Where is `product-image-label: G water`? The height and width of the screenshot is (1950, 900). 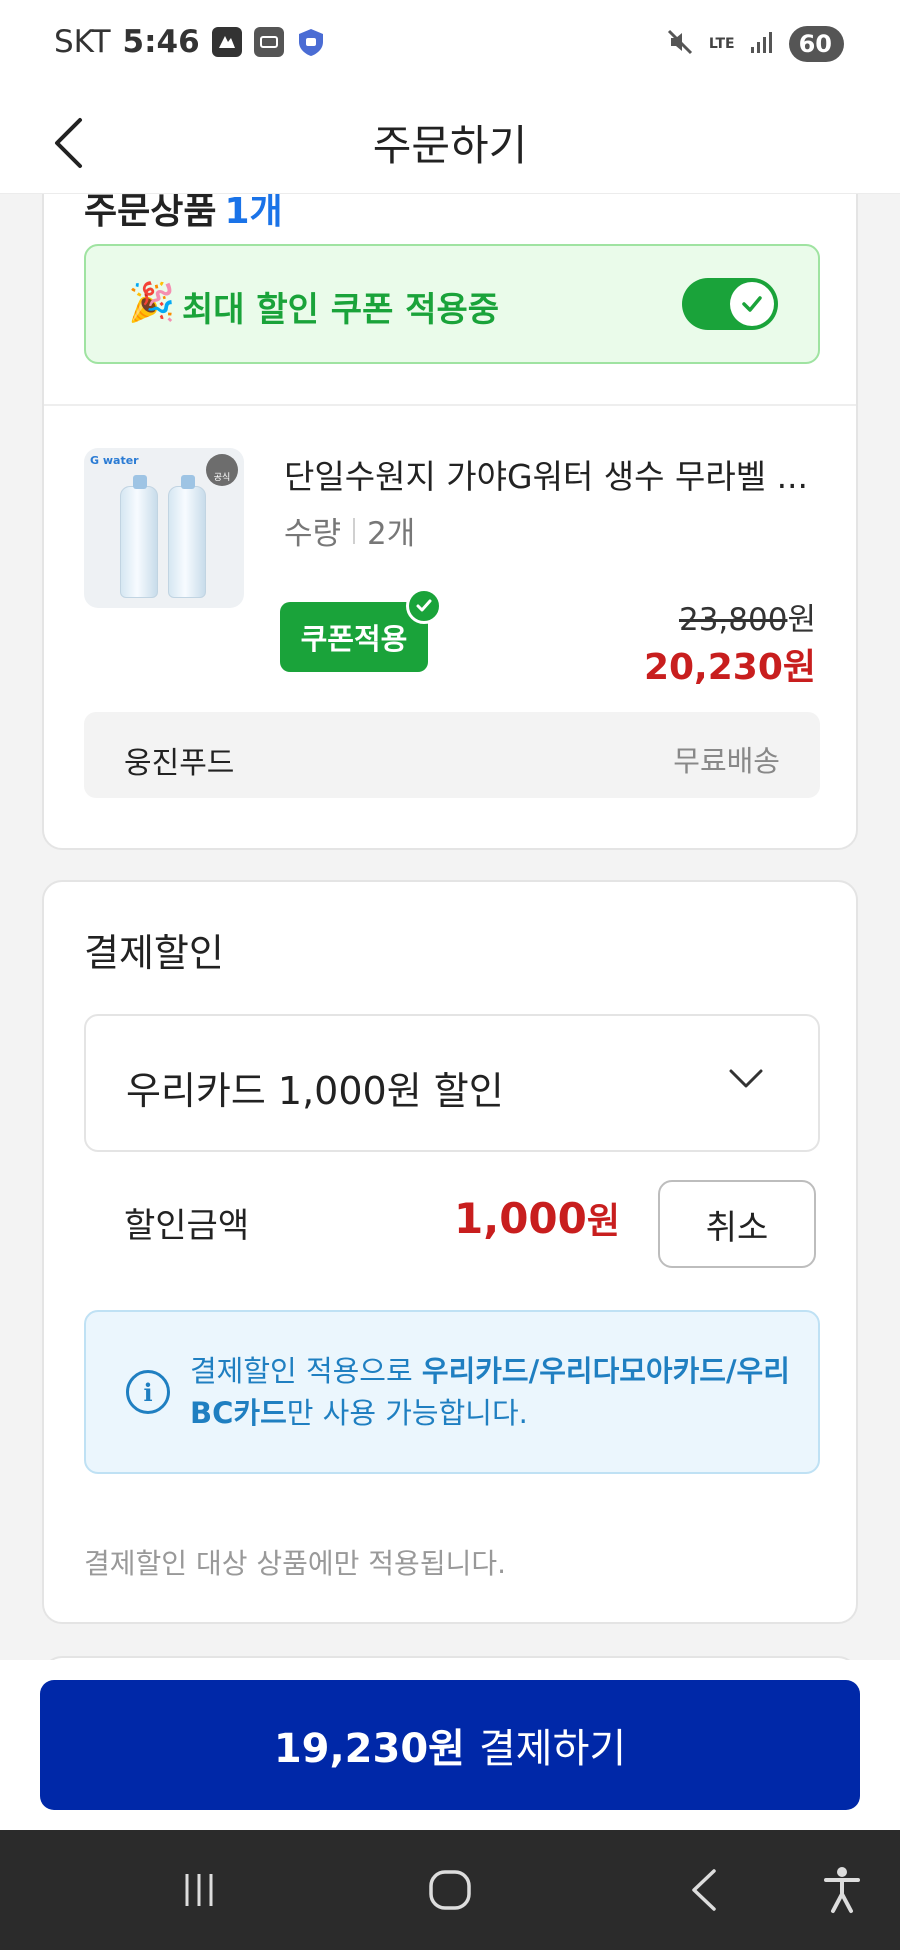 product-image-label: G water is located at coordinates (114, 460).